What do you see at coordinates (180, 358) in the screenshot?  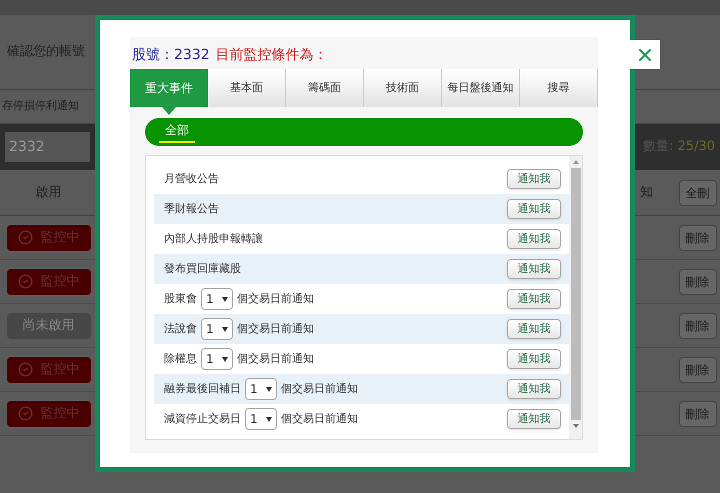 I see `event-label: 除權息` at bounding box center [180, 358].